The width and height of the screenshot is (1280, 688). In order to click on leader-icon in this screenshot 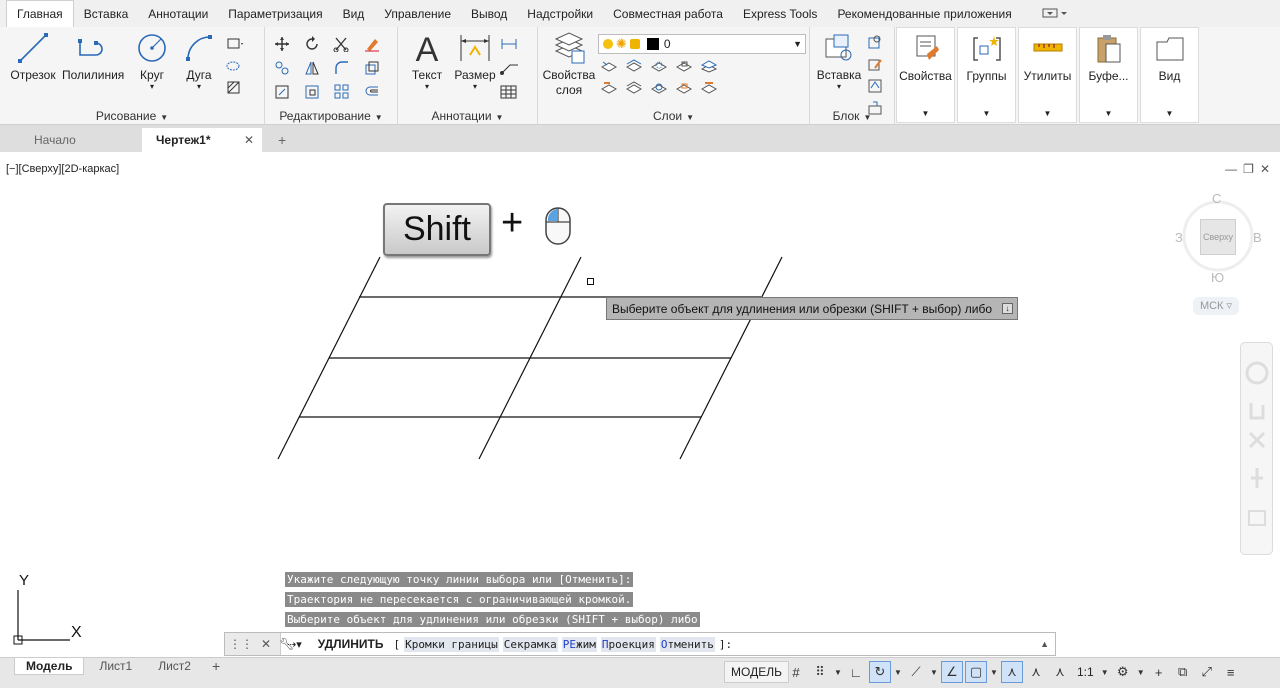, I will do `click(509, 68)`.